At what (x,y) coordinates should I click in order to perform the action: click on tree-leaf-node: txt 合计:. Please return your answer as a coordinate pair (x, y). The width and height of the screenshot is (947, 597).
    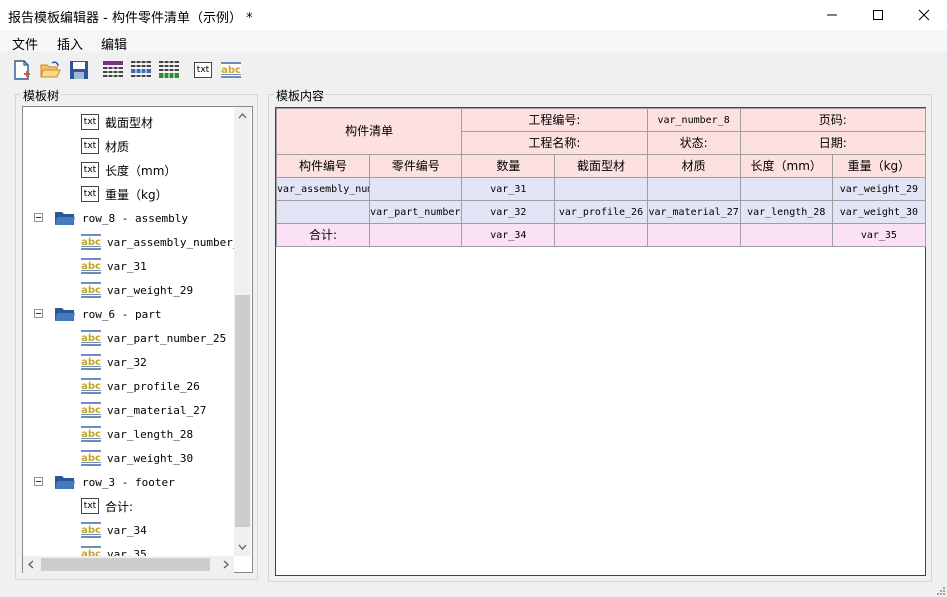
    Looking at the image, I should click on (107, 506).